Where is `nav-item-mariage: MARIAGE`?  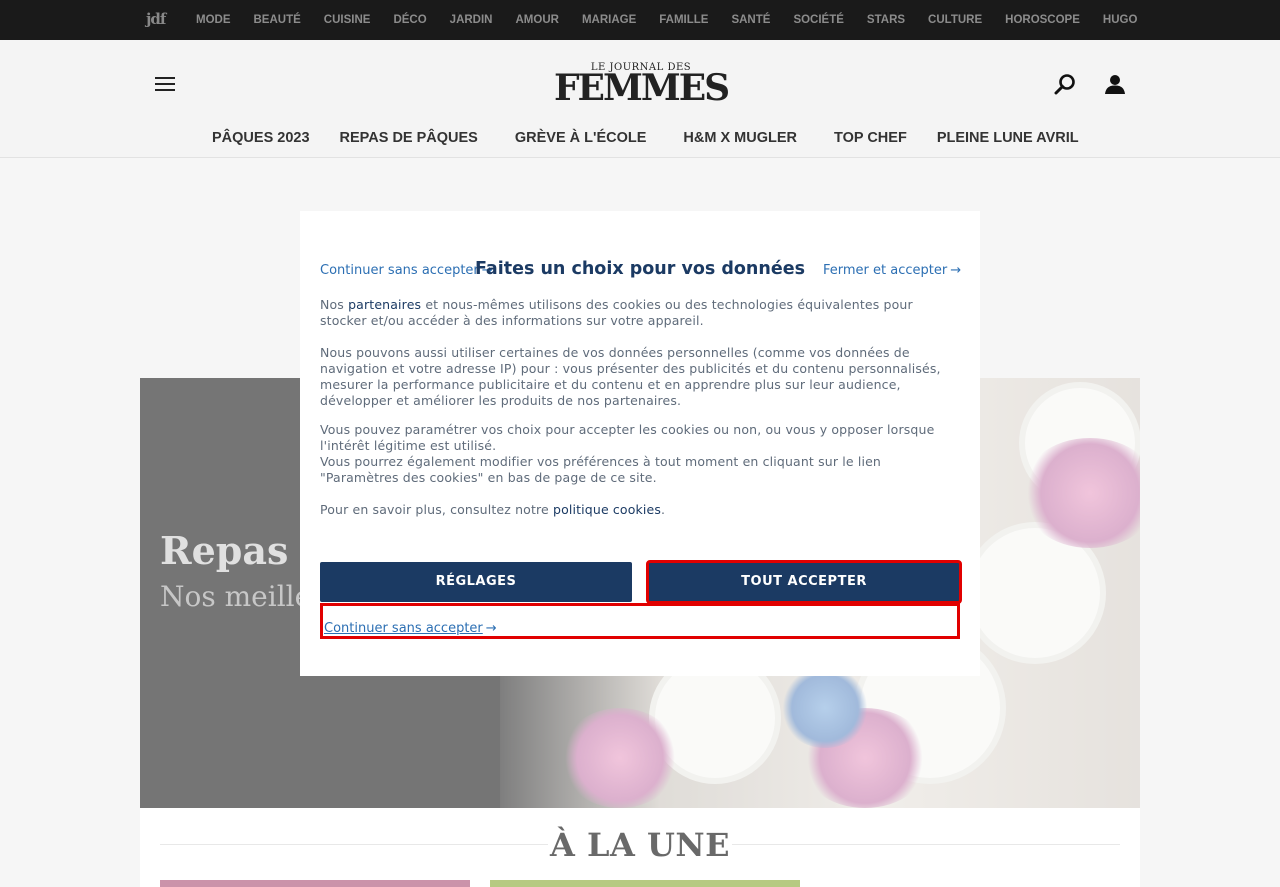
nav-item-mariage: MARIAGE is located at coordinates (609, 20).